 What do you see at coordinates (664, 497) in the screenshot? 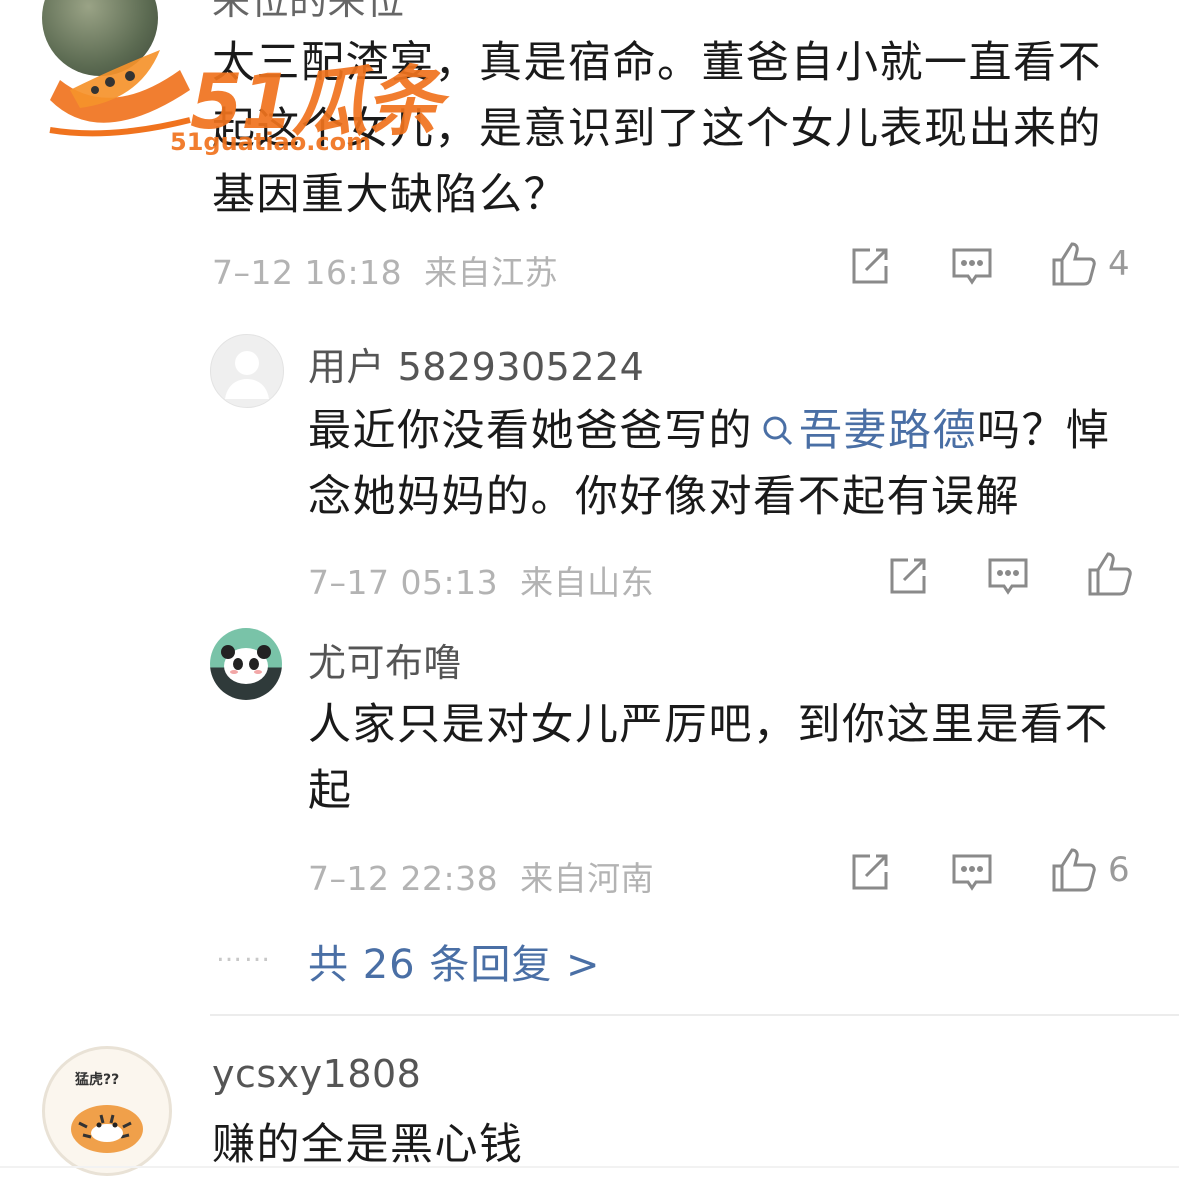
I see `reply-text-line: 念她妈妈的。你好像对看不起有误解` at bounding box center [664, 497].